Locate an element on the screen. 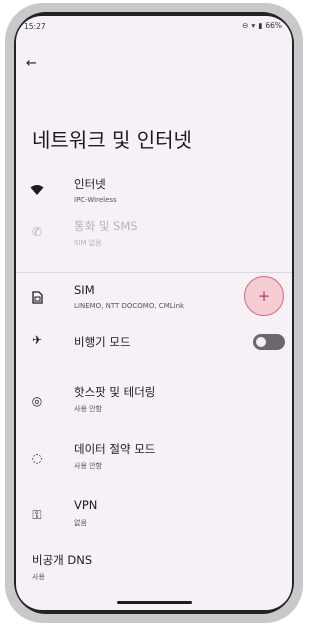  airplane-mode-toggle is located at coordinates (269, 342).